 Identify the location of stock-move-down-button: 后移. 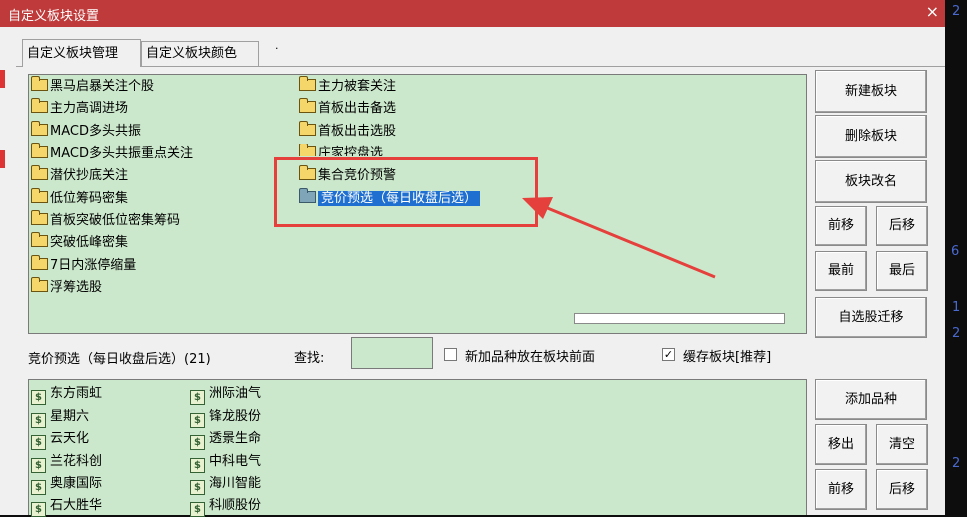
(902, 489).